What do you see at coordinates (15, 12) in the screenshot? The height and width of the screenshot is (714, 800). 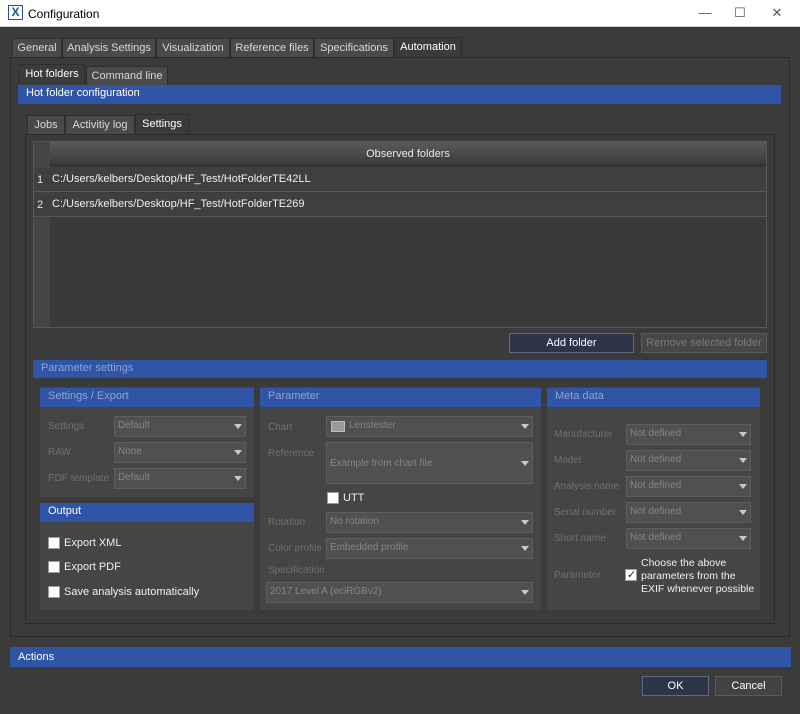 I see `app-x-icon: X` at bounding box center [15, 12].